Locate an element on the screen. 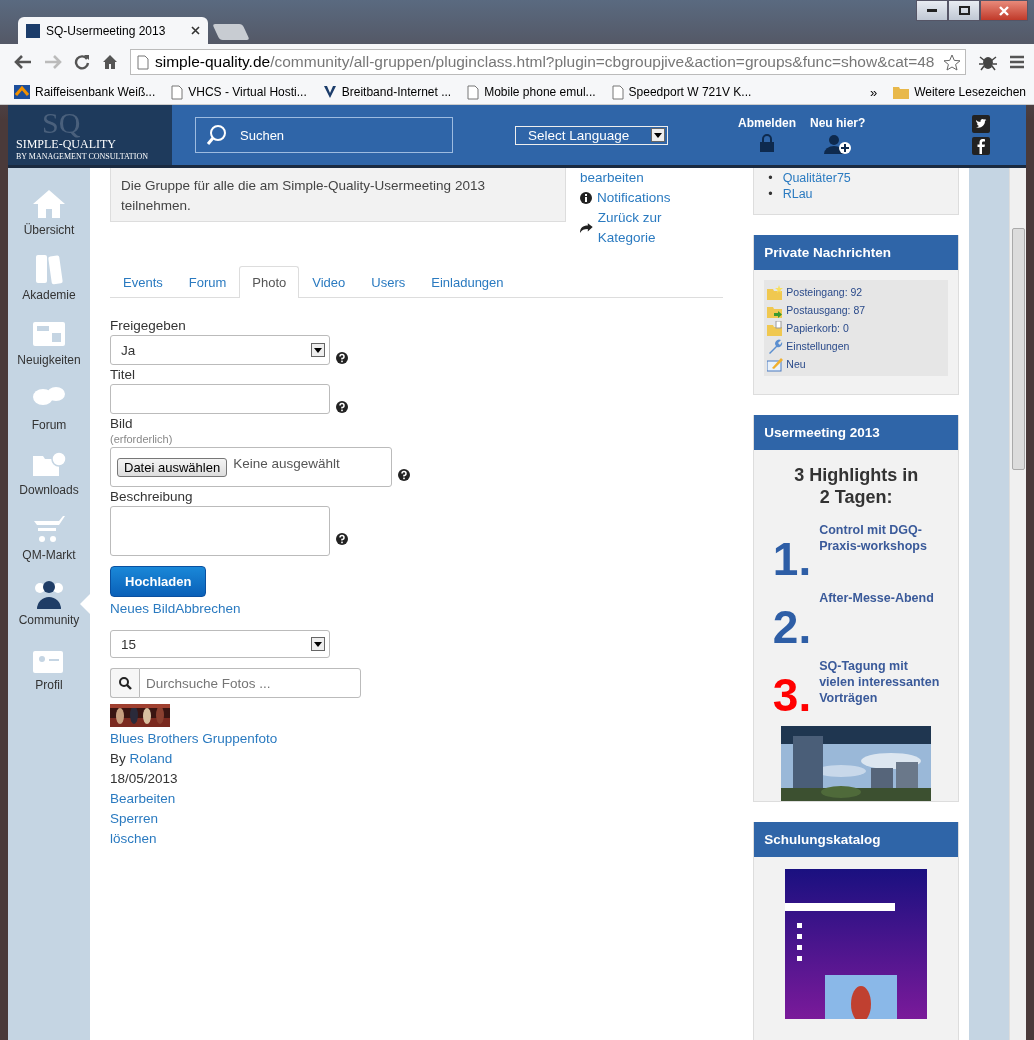 The height and width of the screenshot is (1040, 1034). home-icon is located at coordinates (110, 62).